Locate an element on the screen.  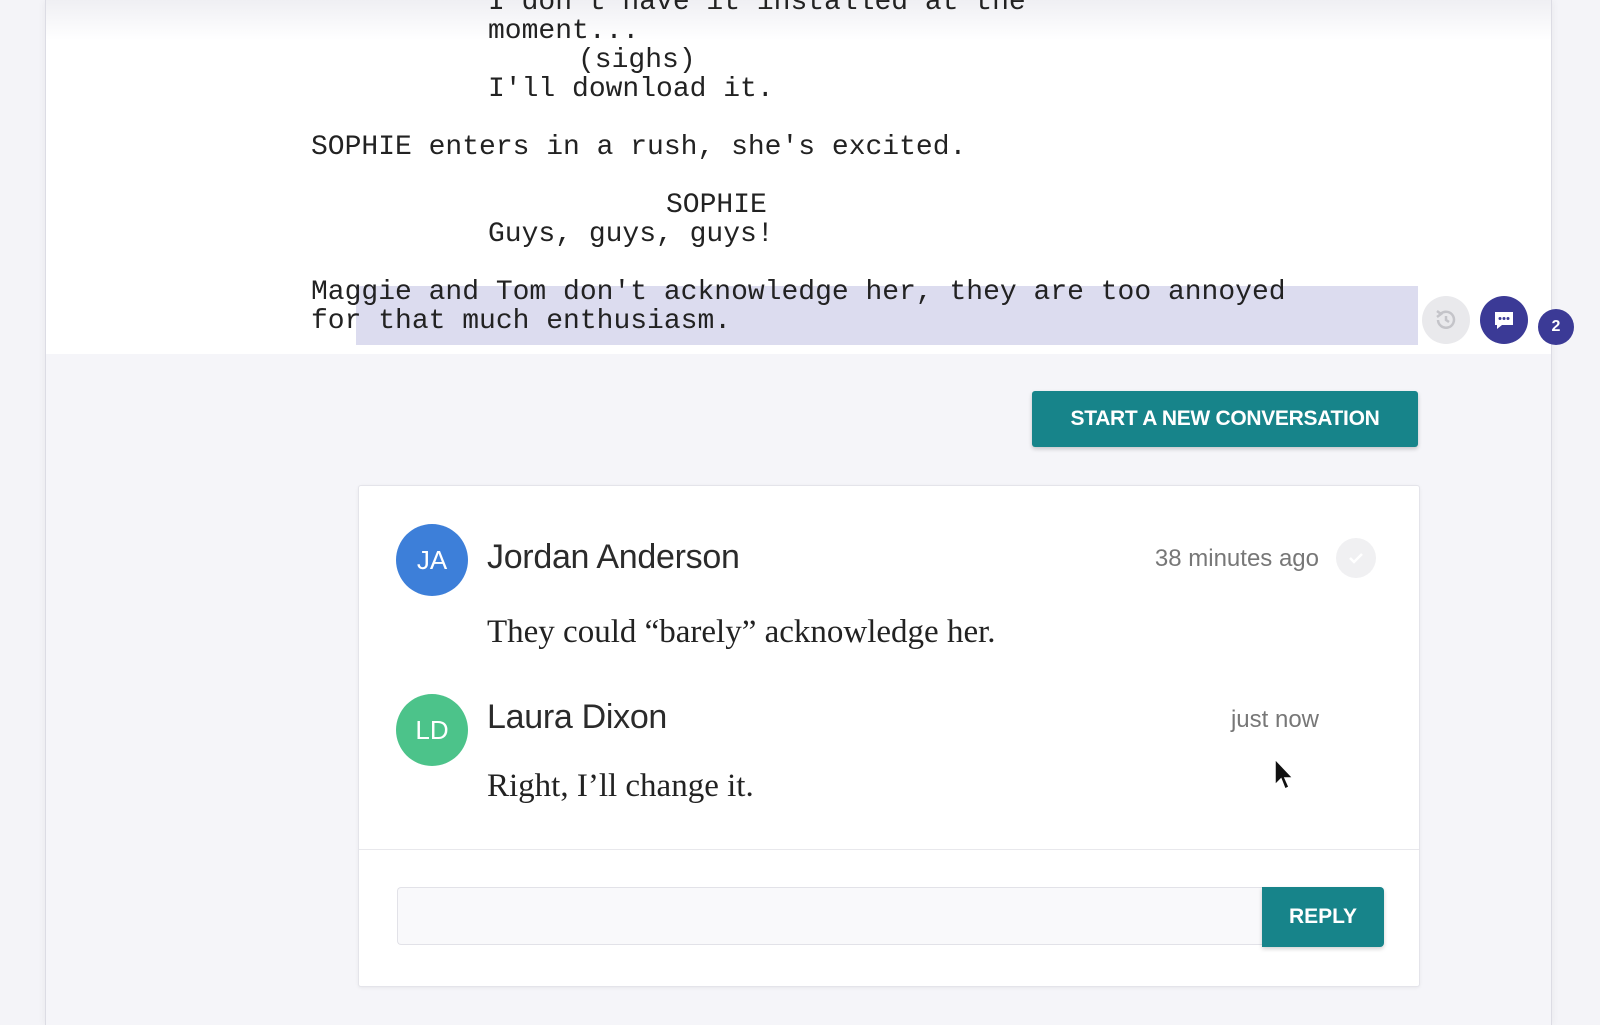
reply-input is located at coordinates (830, 916).